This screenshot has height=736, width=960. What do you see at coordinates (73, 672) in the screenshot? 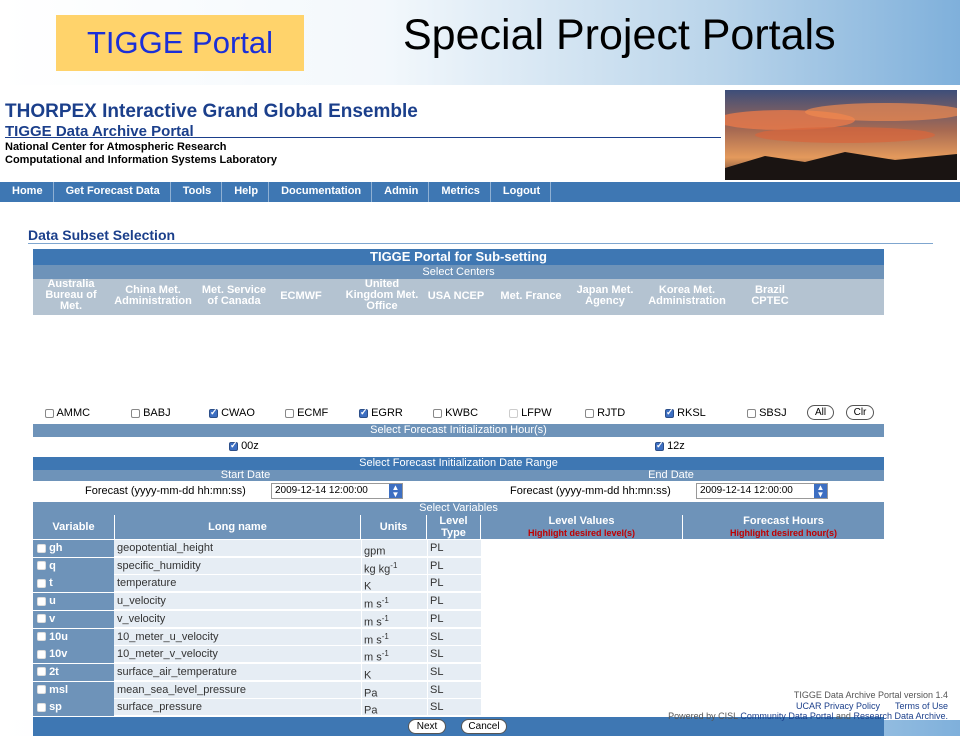
I see `variable-cell: 2t` at bounding box center [73, 672].